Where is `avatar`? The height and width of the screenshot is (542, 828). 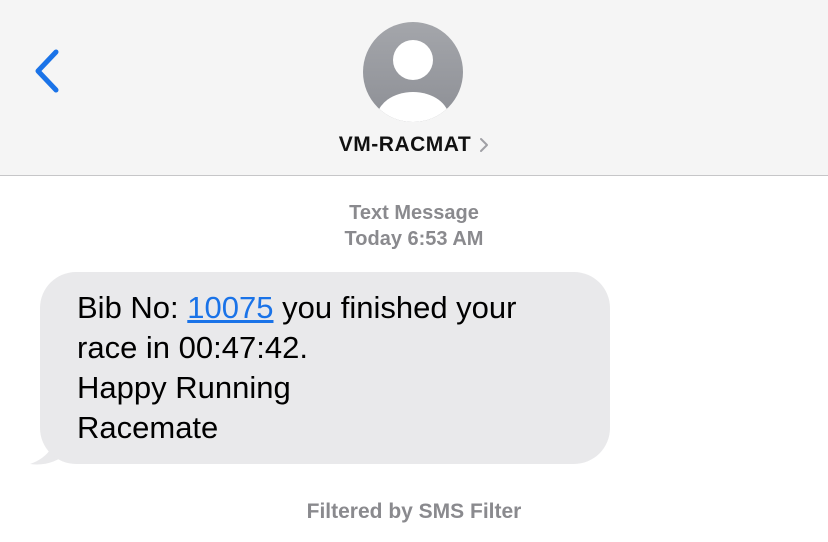 avatar is located at coordinates (413, 72).